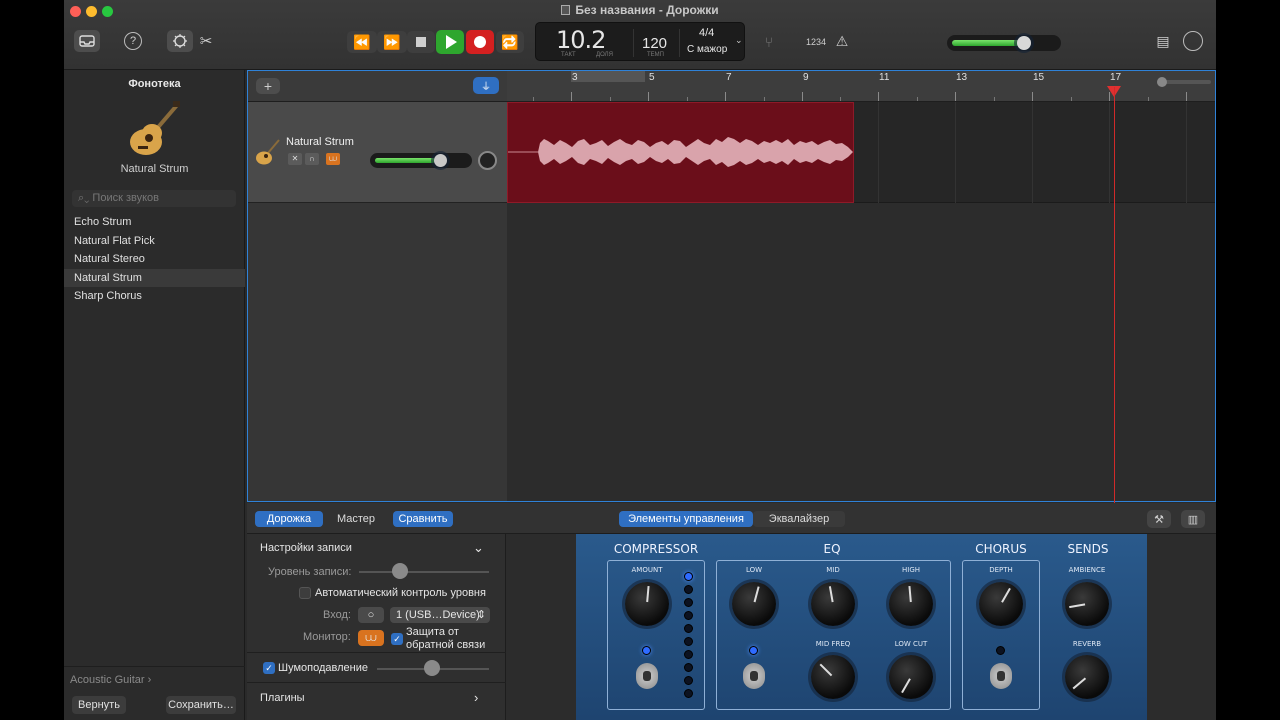 This screenshot has height=720, width=1280. Describe the element at coordinates (1001, 604) in the screenshot. I see `chorus-depth-knob` at that location.